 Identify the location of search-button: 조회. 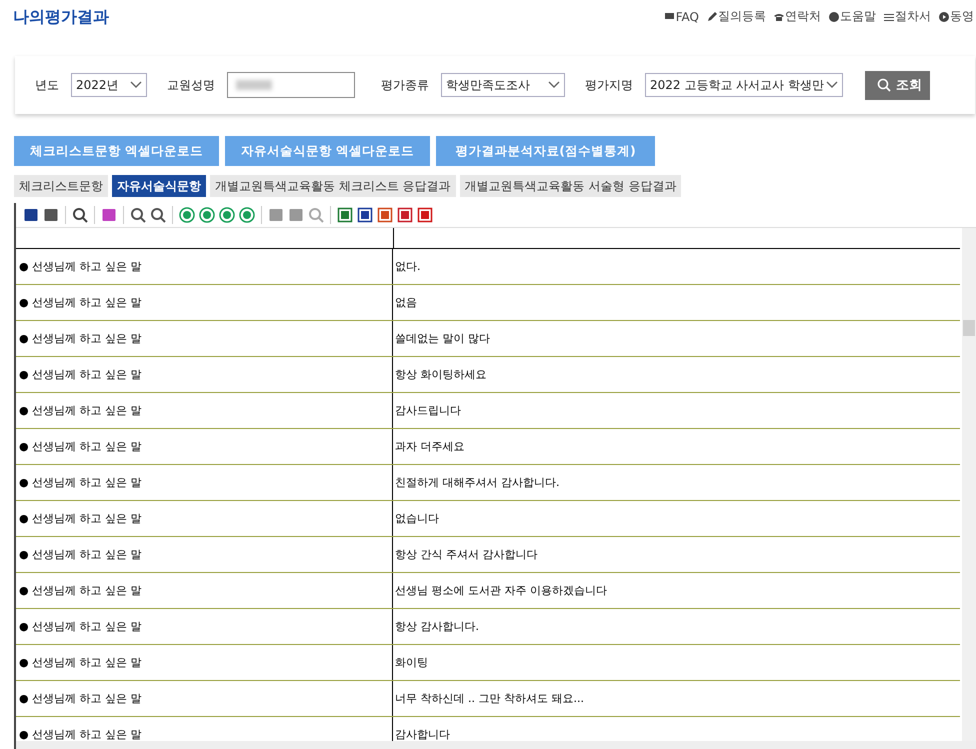
(897, 85).